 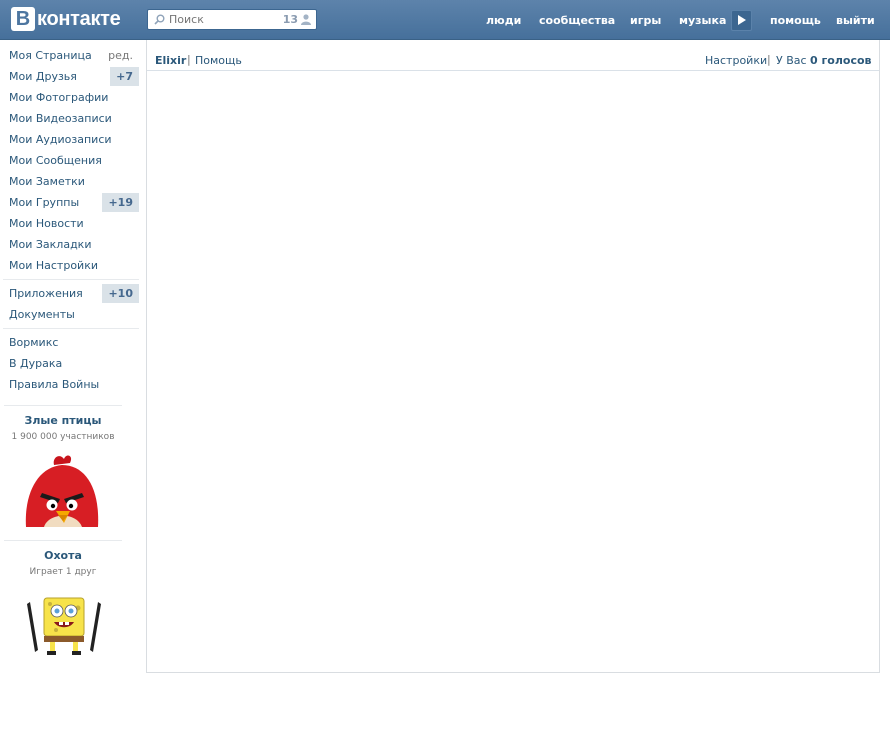 I want to click on sidebar-item-documents: Документы, so click(x=71, y=314).